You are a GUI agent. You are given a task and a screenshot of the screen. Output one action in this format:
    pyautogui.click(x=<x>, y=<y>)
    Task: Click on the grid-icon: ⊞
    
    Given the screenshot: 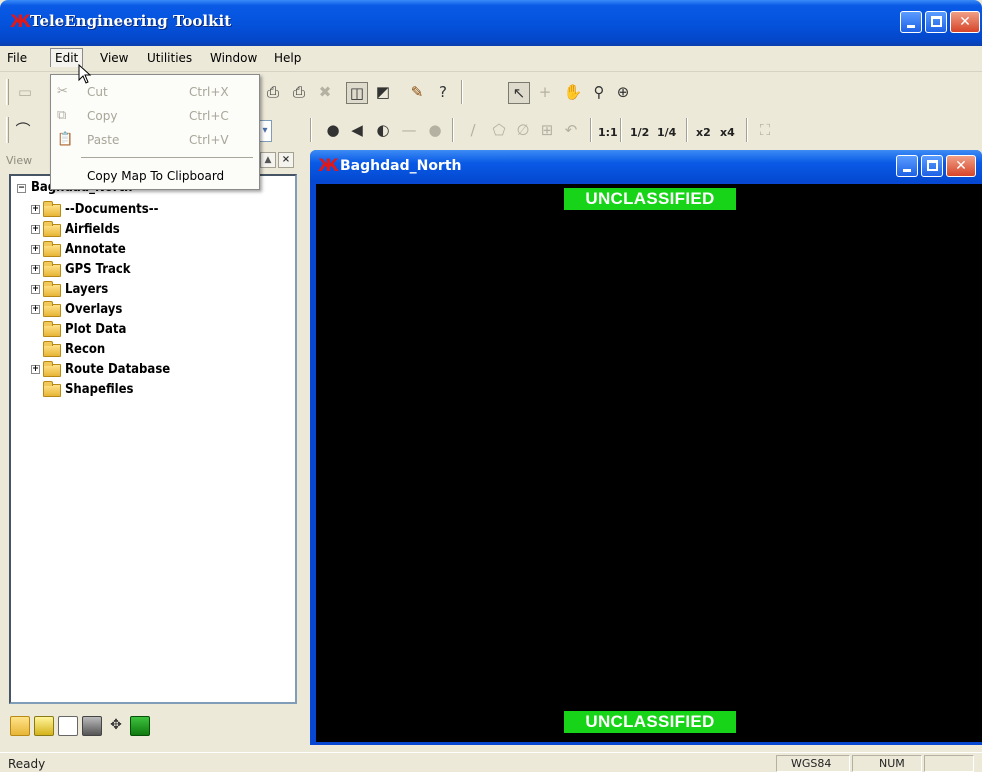 What is the action you would take?
    pyautogui.click(x=547, y=131)
    